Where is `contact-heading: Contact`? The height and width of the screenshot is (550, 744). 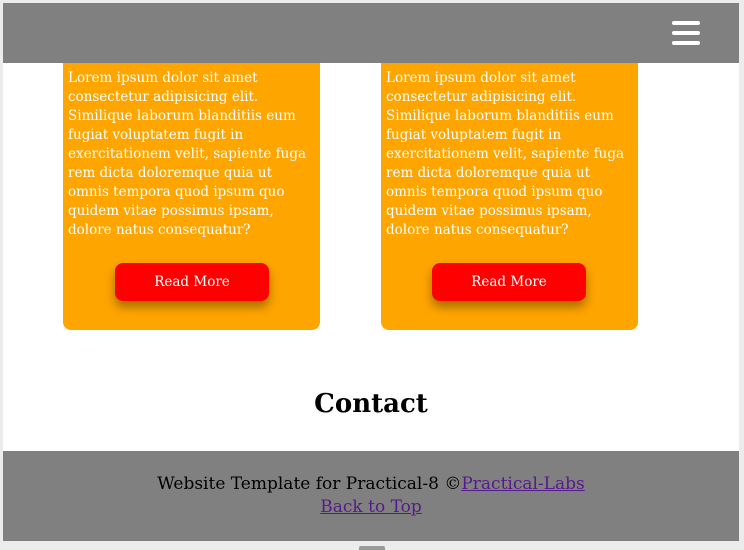
contact-heading: Contact is located at coordinates (371, 404).